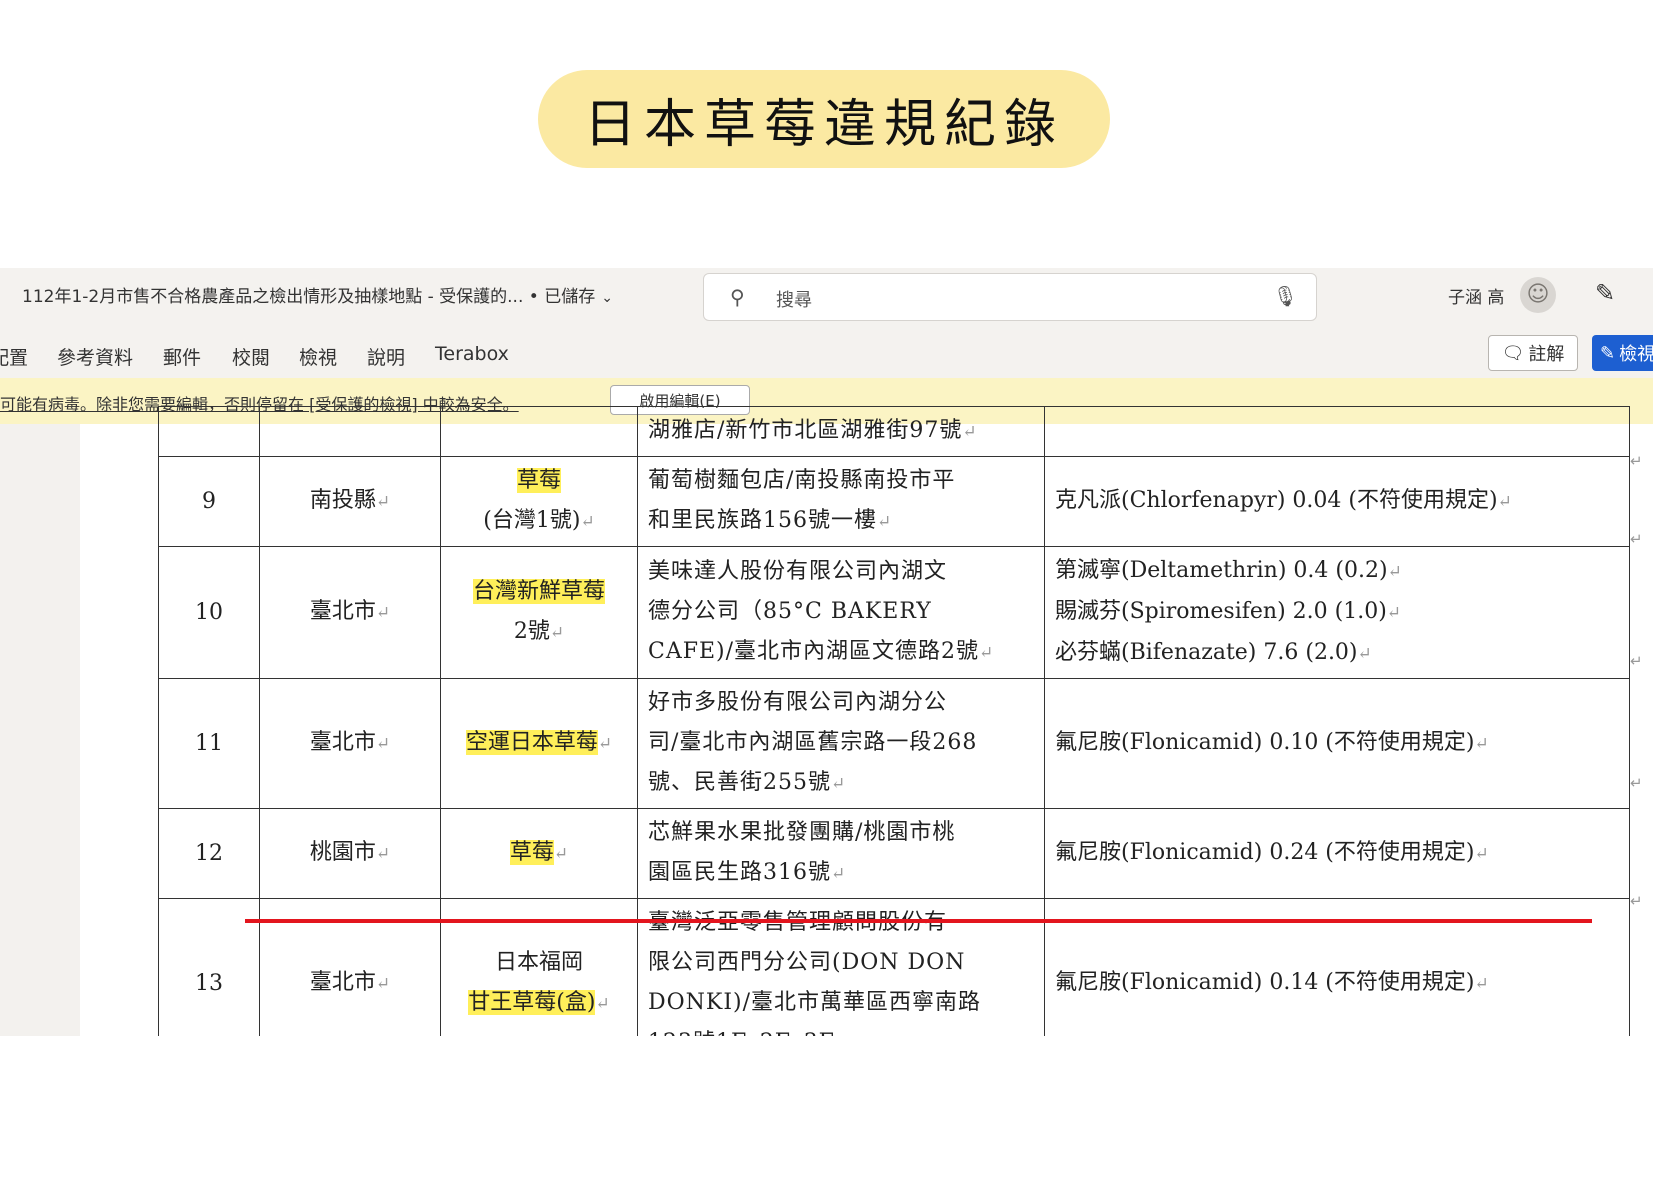  Describe the element at coordinates (1513, 353) in the screenshot. I see `comment-icon: 🗨` at that location.